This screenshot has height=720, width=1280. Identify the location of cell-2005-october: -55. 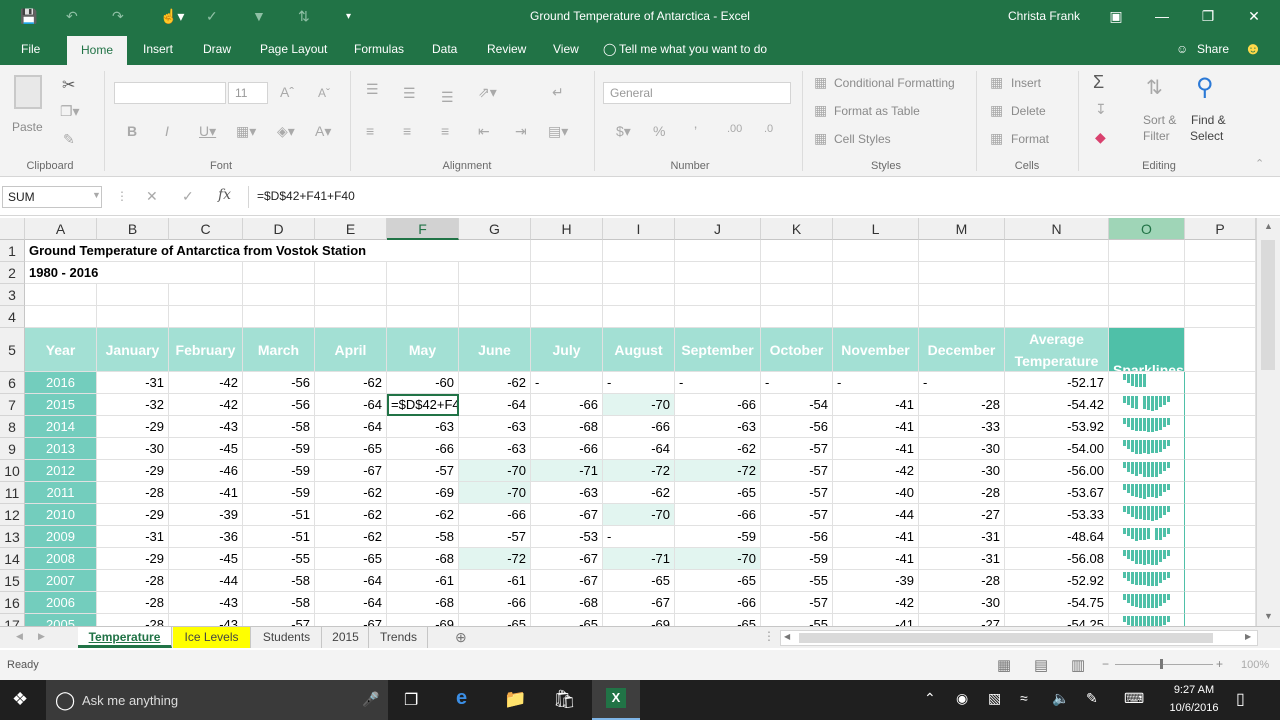
(797, 620).